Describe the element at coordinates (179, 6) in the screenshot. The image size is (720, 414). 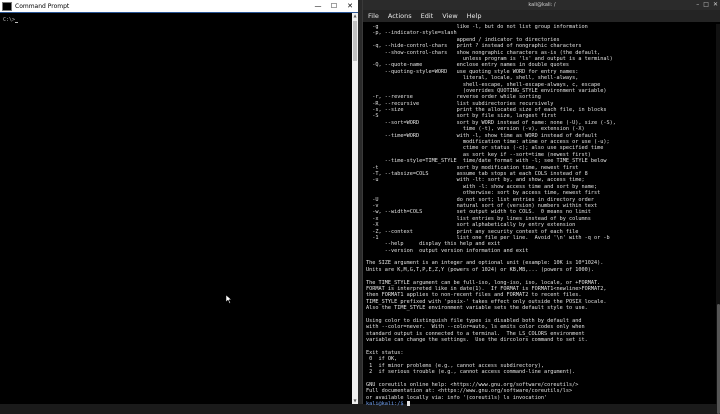
I see `command-prompt-titlebar: Command Prompt — ☐ ✕` at that location.